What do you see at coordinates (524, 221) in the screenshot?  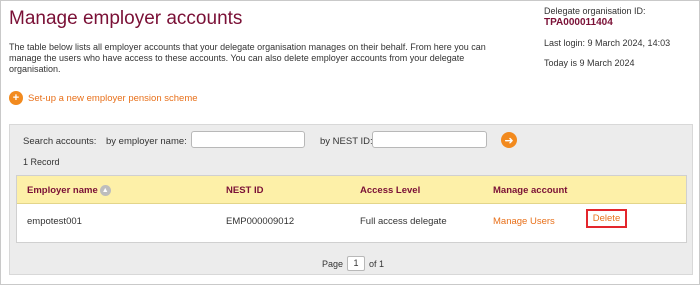 I see `manage-users-link: Manage Users` at bounding box center [524, 221].